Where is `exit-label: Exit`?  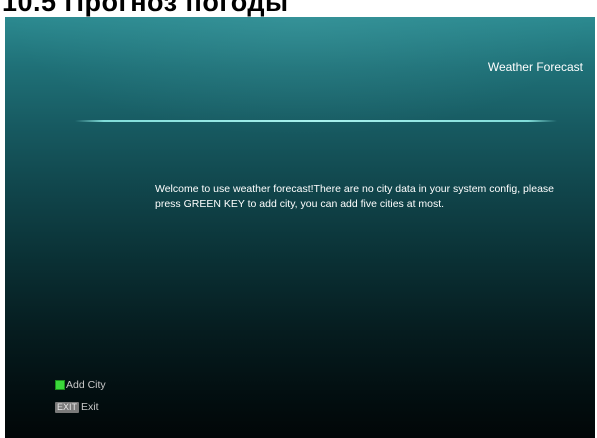
exit-label: Exit is located at coordinates (90, 407).